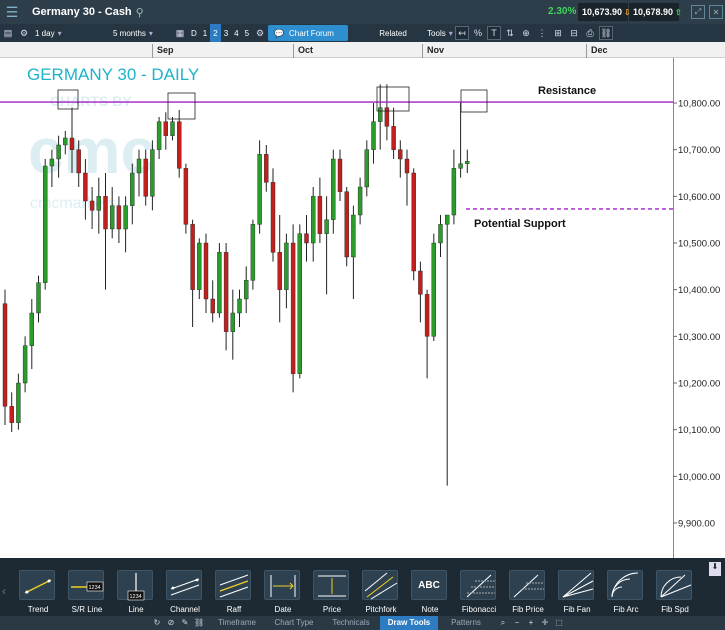 Image resolution: width=725 pixels, height=630 pixels. Describe the element at coordinates (699, 477) in the screenshot. I see `y-tick-label: 10,000.00` at that location.